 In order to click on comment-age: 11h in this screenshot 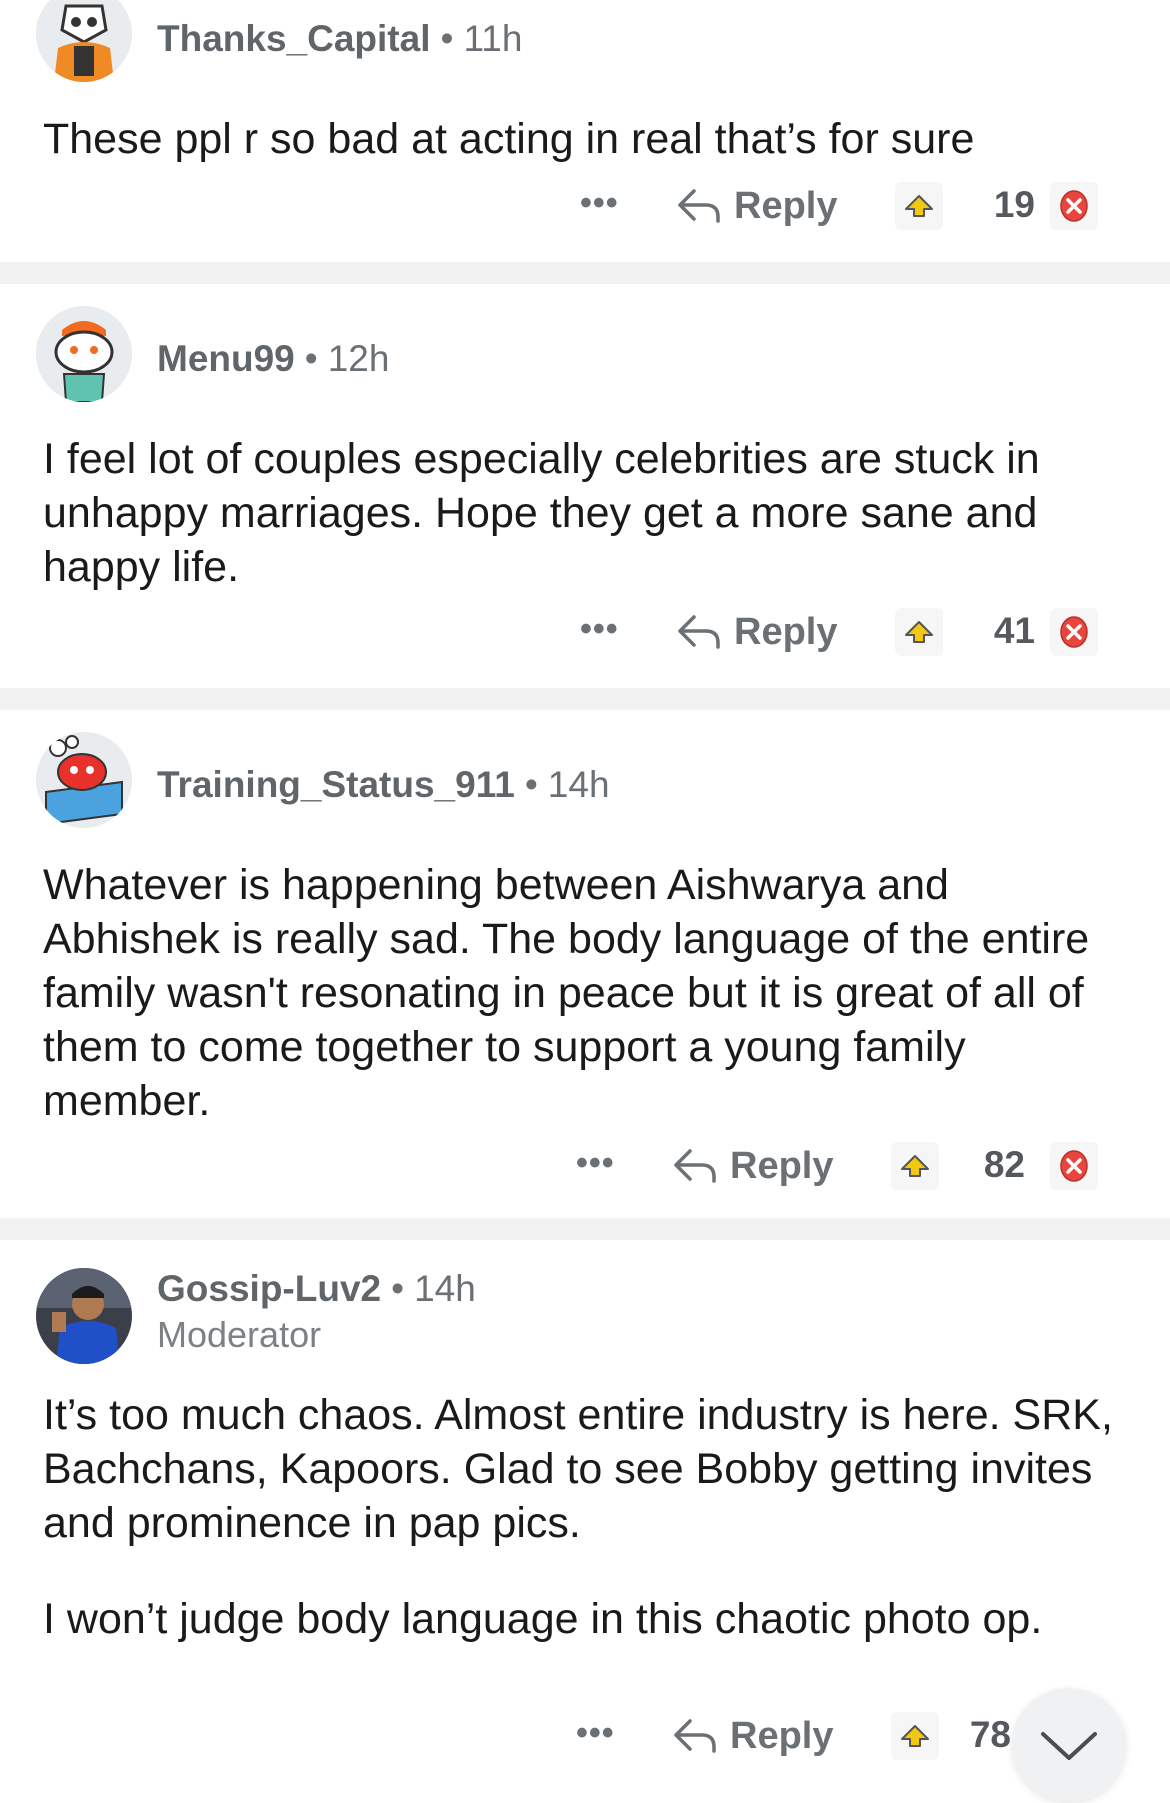, I will do `click(493, 38)`.